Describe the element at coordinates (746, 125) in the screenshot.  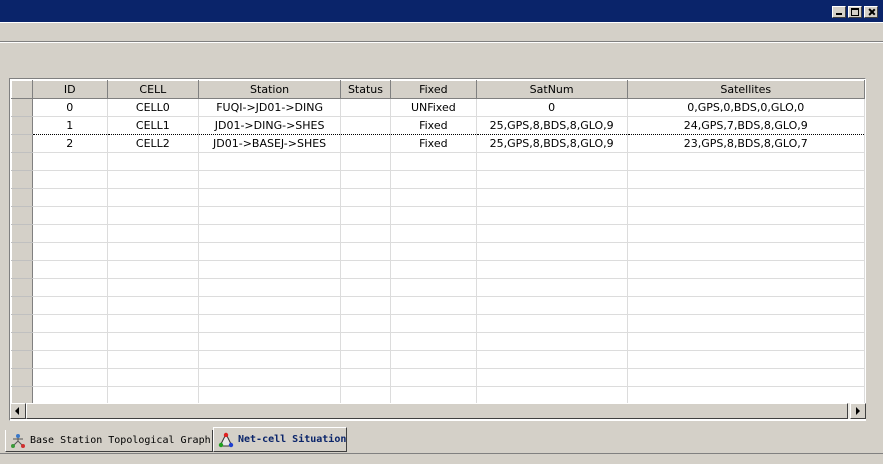
I see `cell-satellites: 24,GPS,7,BDS,8,GLO,9` at that location.